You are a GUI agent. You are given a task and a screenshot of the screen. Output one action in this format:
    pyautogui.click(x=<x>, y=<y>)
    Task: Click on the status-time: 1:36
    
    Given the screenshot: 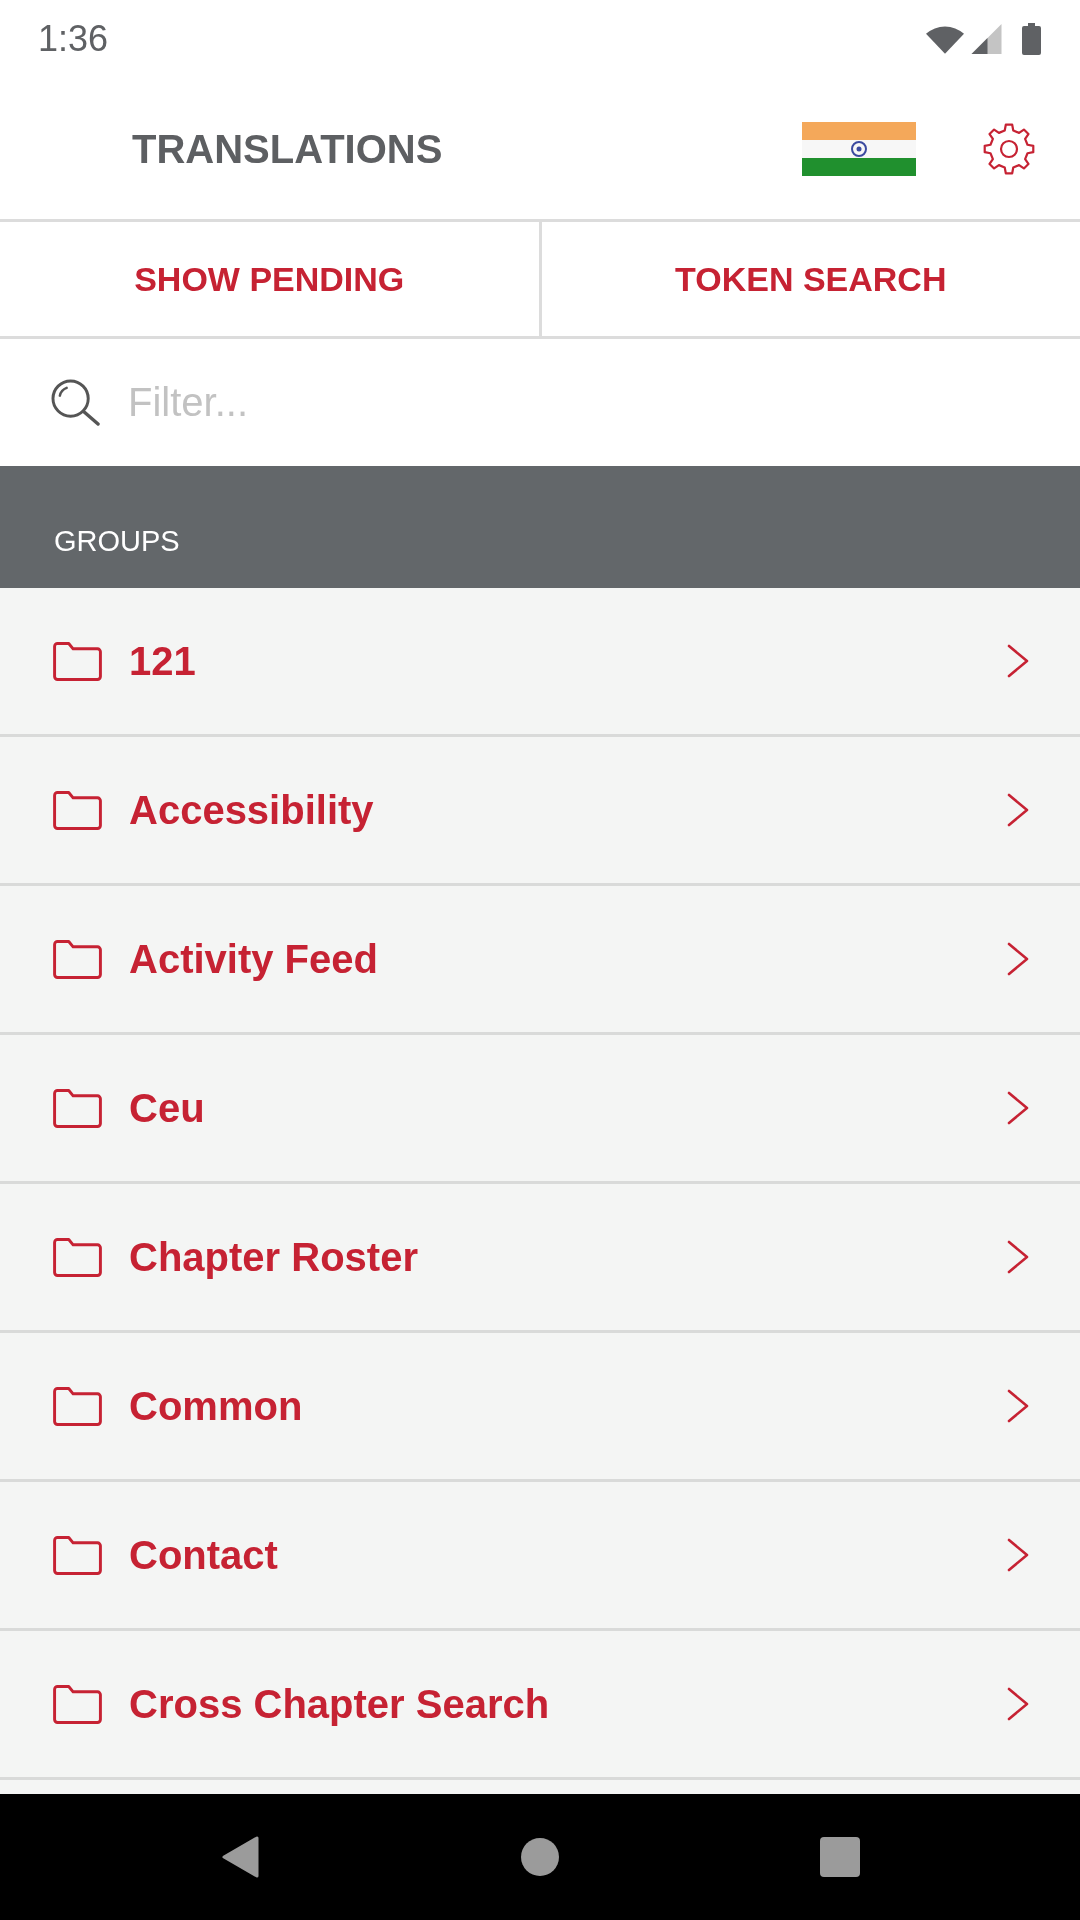 What is the action you would take?
    pyautogui.click(x=74, y=39)
    